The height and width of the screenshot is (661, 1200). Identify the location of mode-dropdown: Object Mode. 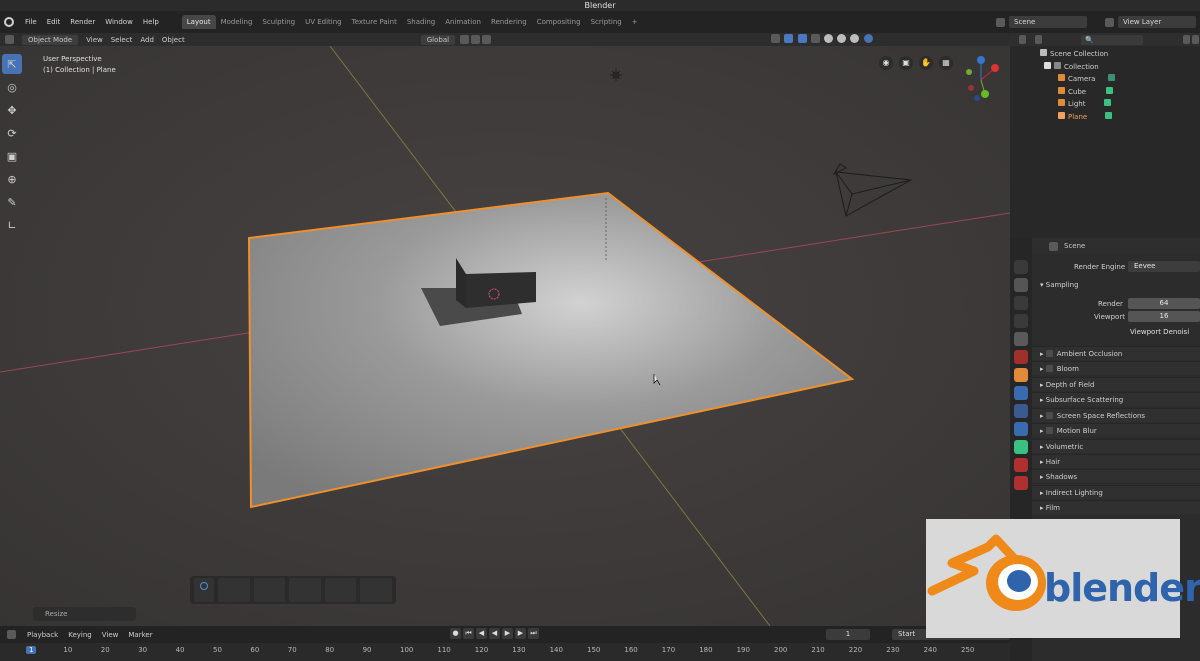
(50, 39).